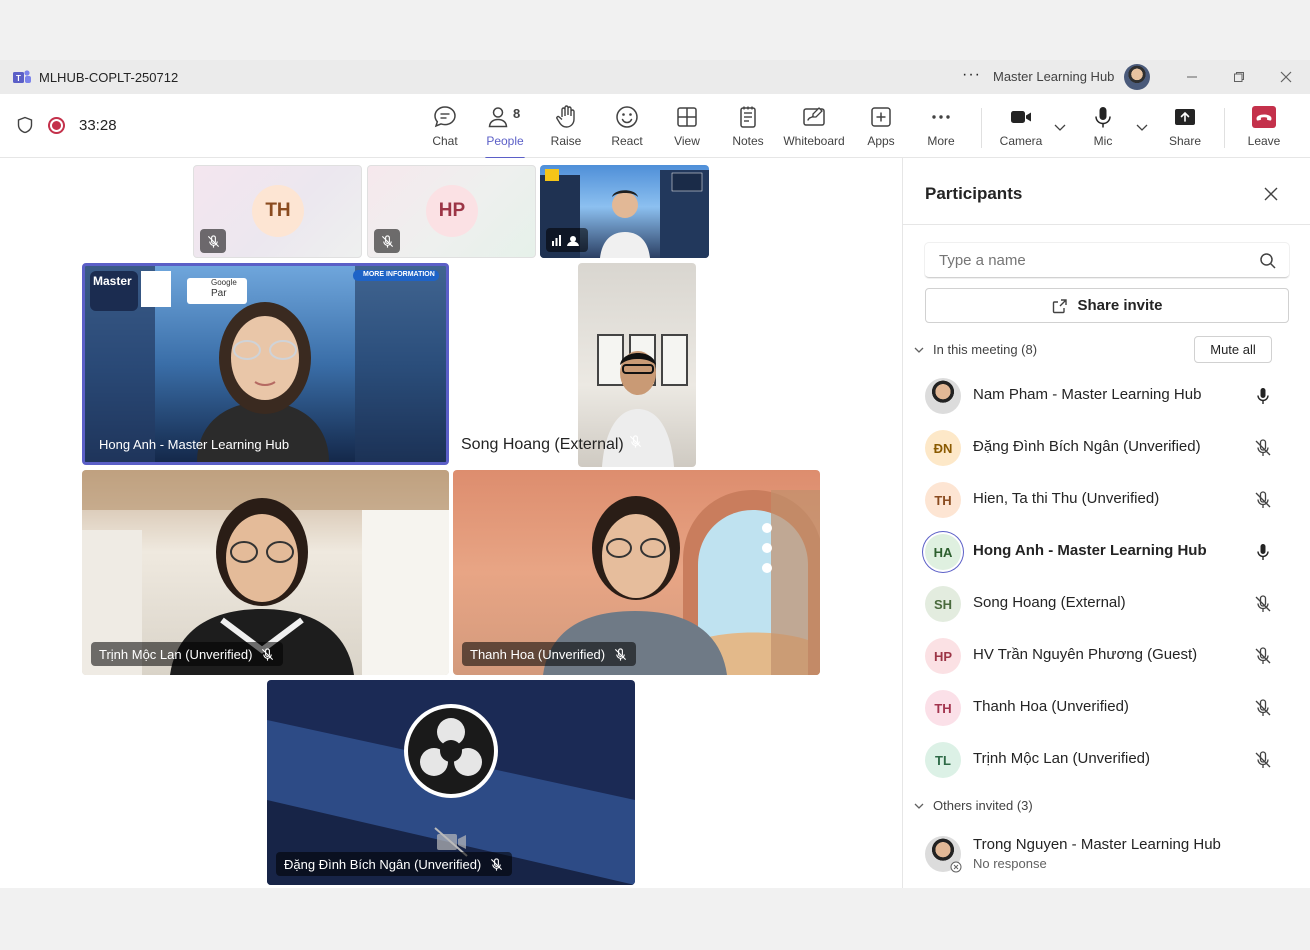 The height and width of the screenshot is (950, 1310). I want to click on participant-tile-thanh-hoa: Thanh Hoa (Unverified), so click(636, 572).